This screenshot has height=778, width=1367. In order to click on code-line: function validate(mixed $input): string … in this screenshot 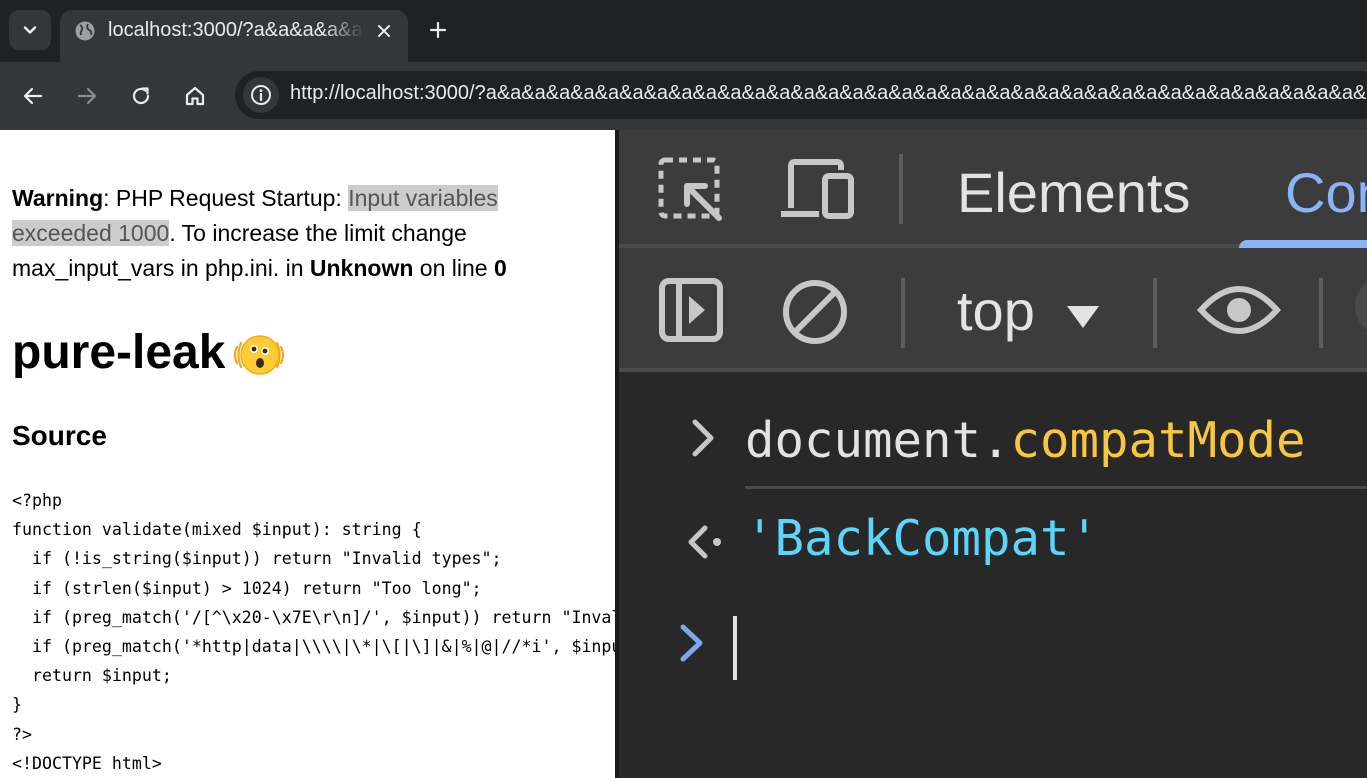, I will do `click(217, 530)`.